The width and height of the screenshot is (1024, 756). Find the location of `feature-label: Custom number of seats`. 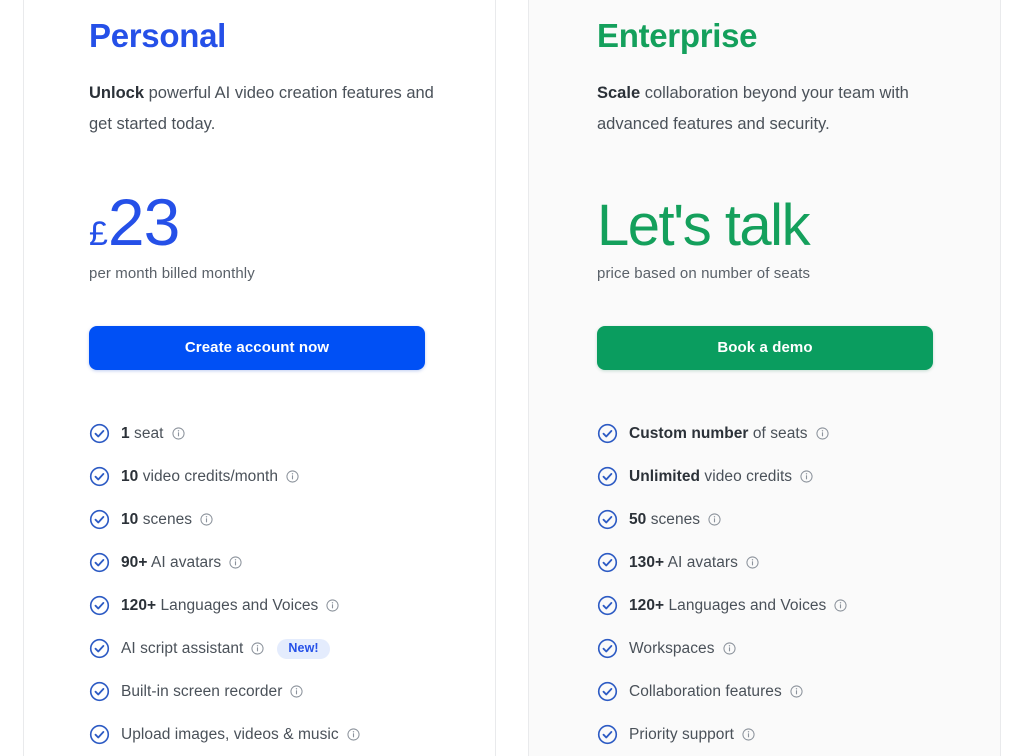

feature-label: Custom number of seats is located at coordinates (718, 433).